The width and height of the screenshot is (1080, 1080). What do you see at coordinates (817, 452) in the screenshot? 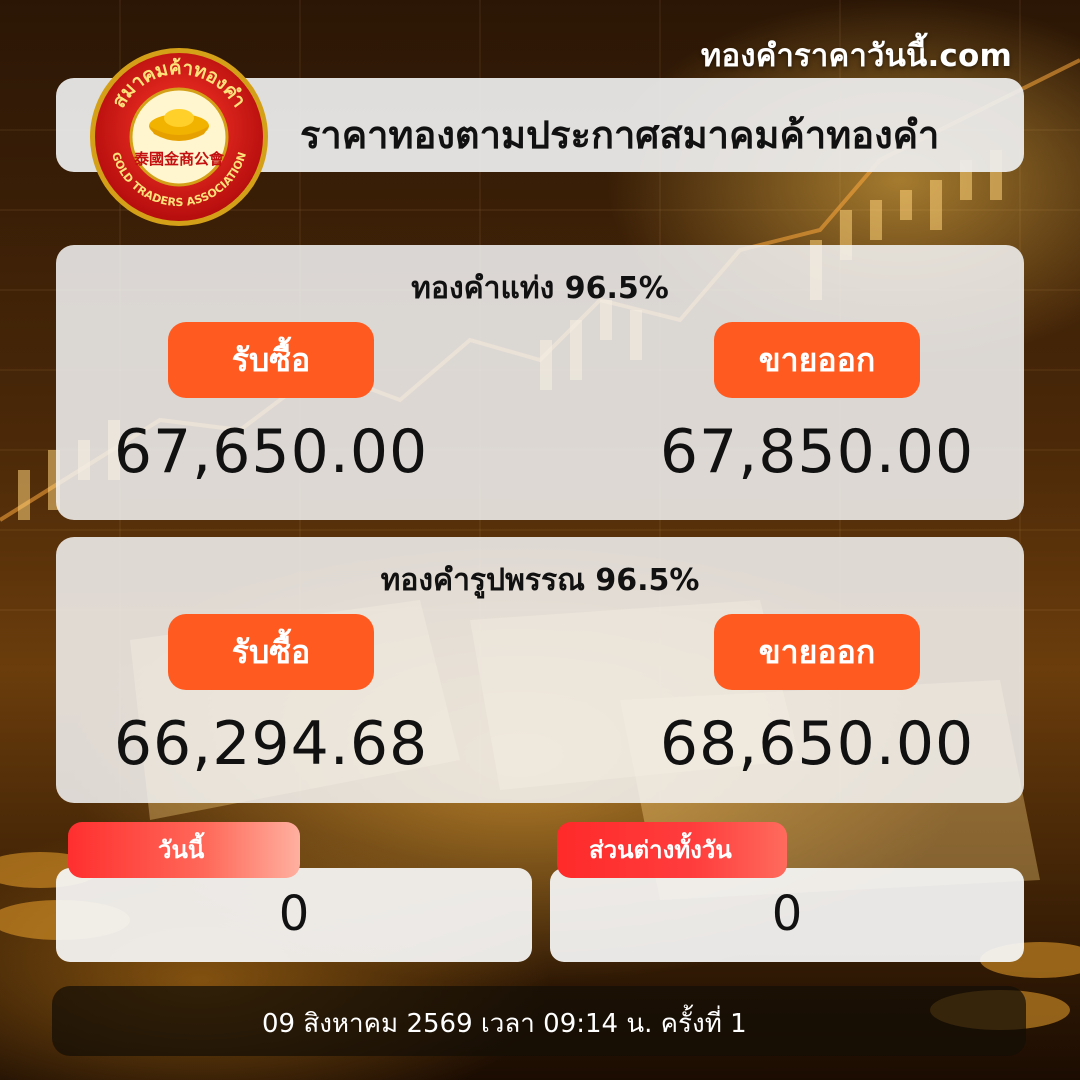
I see `gold-bar-sell-price: 67,850.00` at bounding box center [817, 452].